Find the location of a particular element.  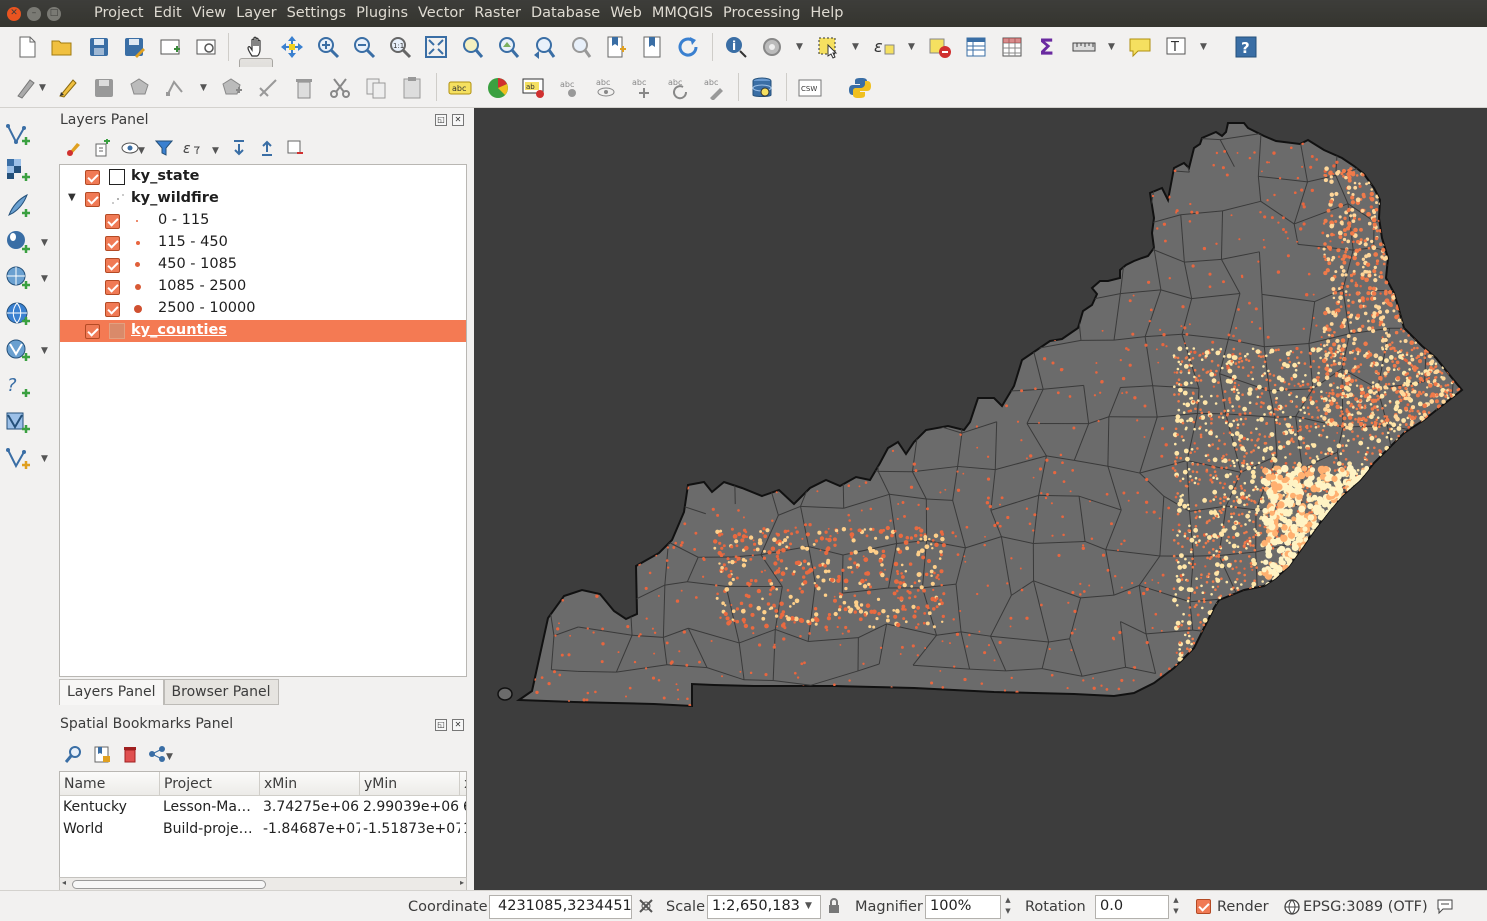

layer-row-ky-state: ky_state is located at coordinates (263, 177).